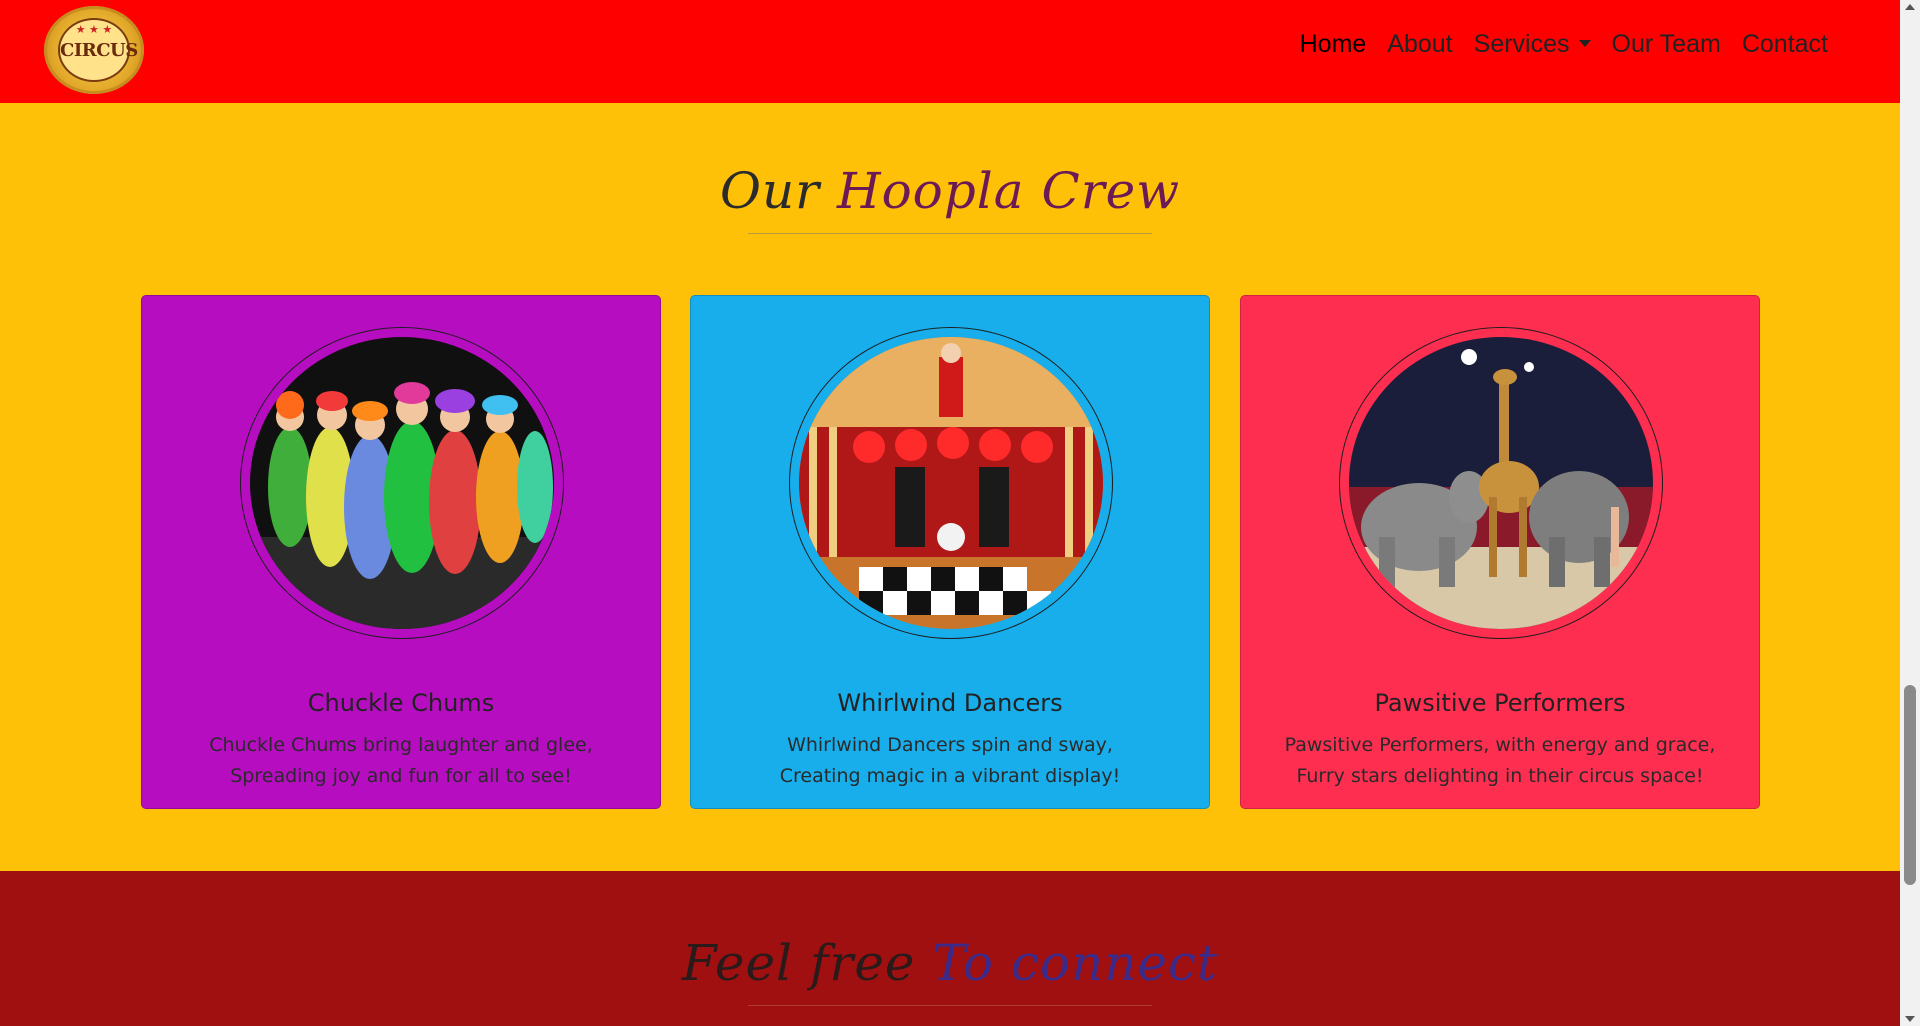 The width and height of the screenshot is (1920, 1026). I want to click on scrollbar-thumb, so click(1910, 785).